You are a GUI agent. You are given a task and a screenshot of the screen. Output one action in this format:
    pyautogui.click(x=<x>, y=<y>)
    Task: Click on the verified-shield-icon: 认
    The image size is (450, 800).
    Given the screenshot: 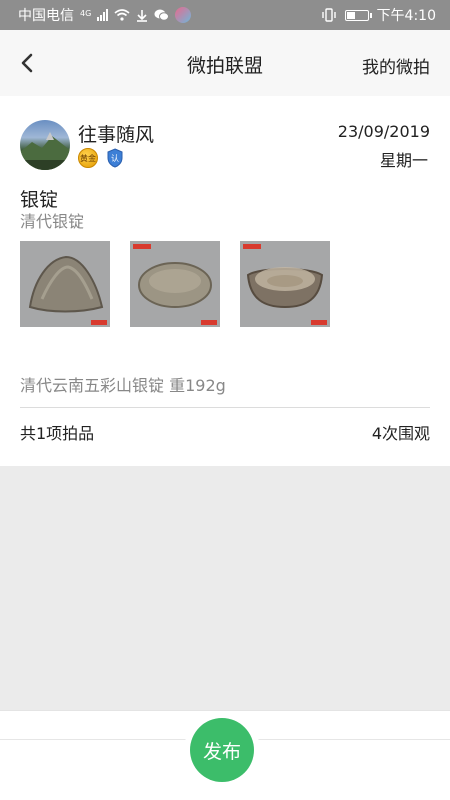 What is the action you would take?
    pyautogui.click(x=115, y=158)
    